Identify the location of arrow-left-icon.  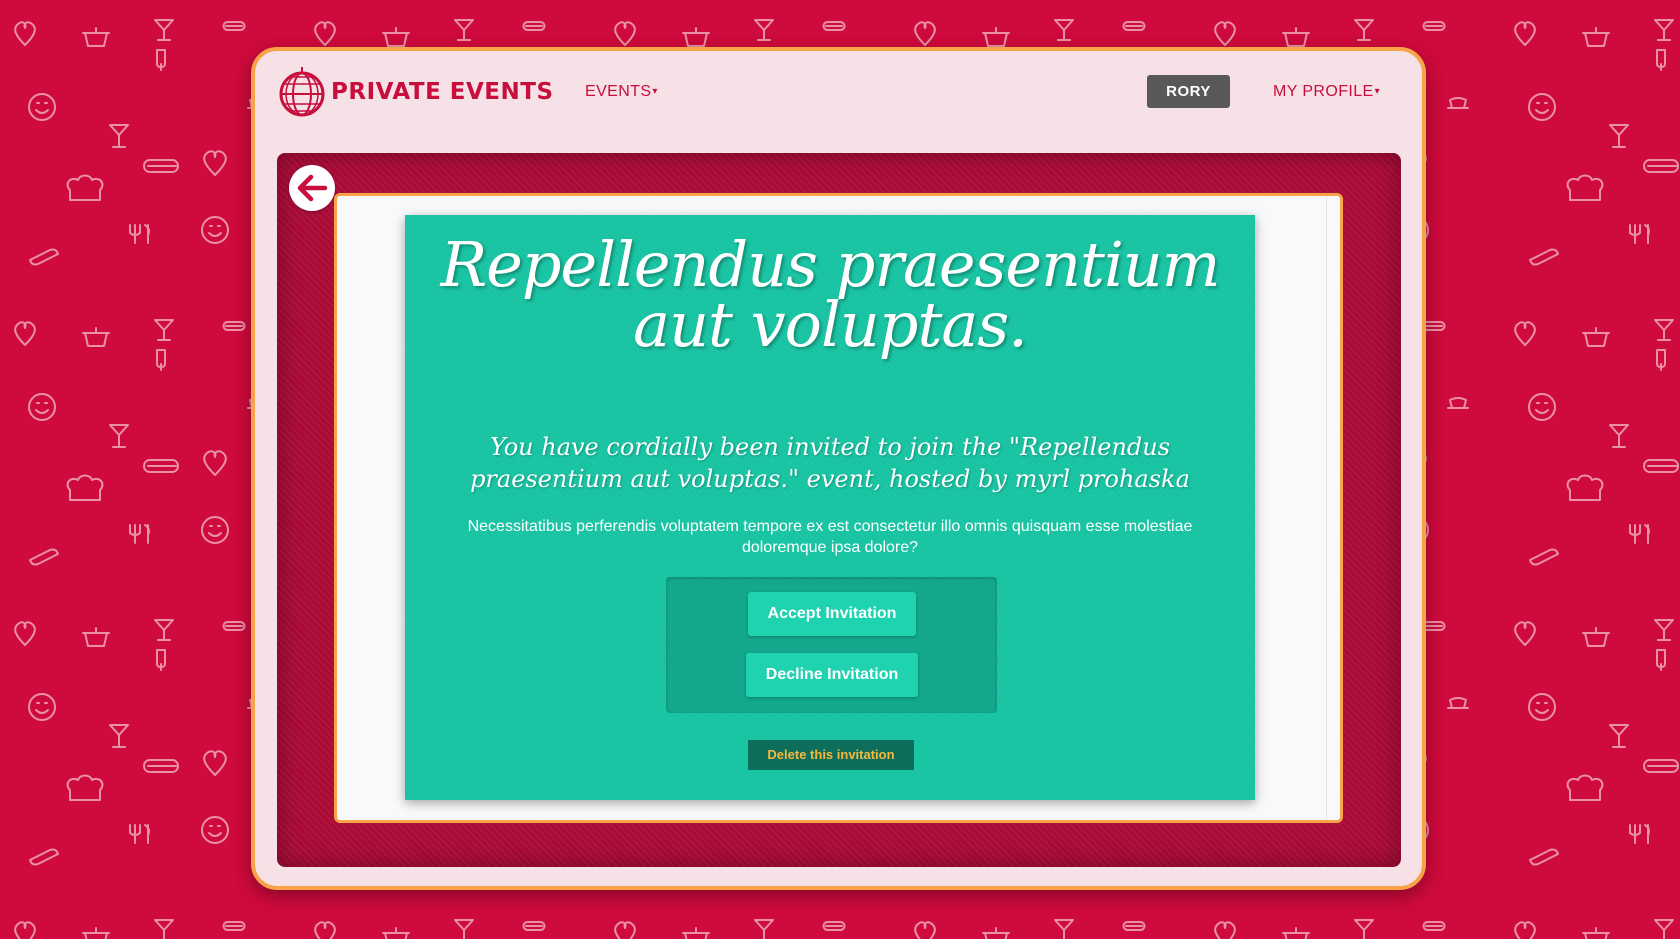
(312, 188).